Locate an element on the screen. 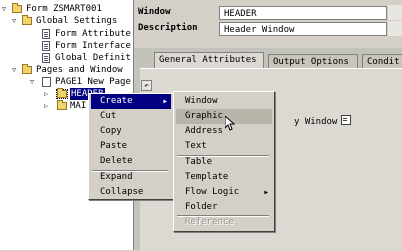 Image resolution: width=402 pixels, height=251 pixels. tree-label-form-attributes: Form Attribute is located at coordinates (93, 34).